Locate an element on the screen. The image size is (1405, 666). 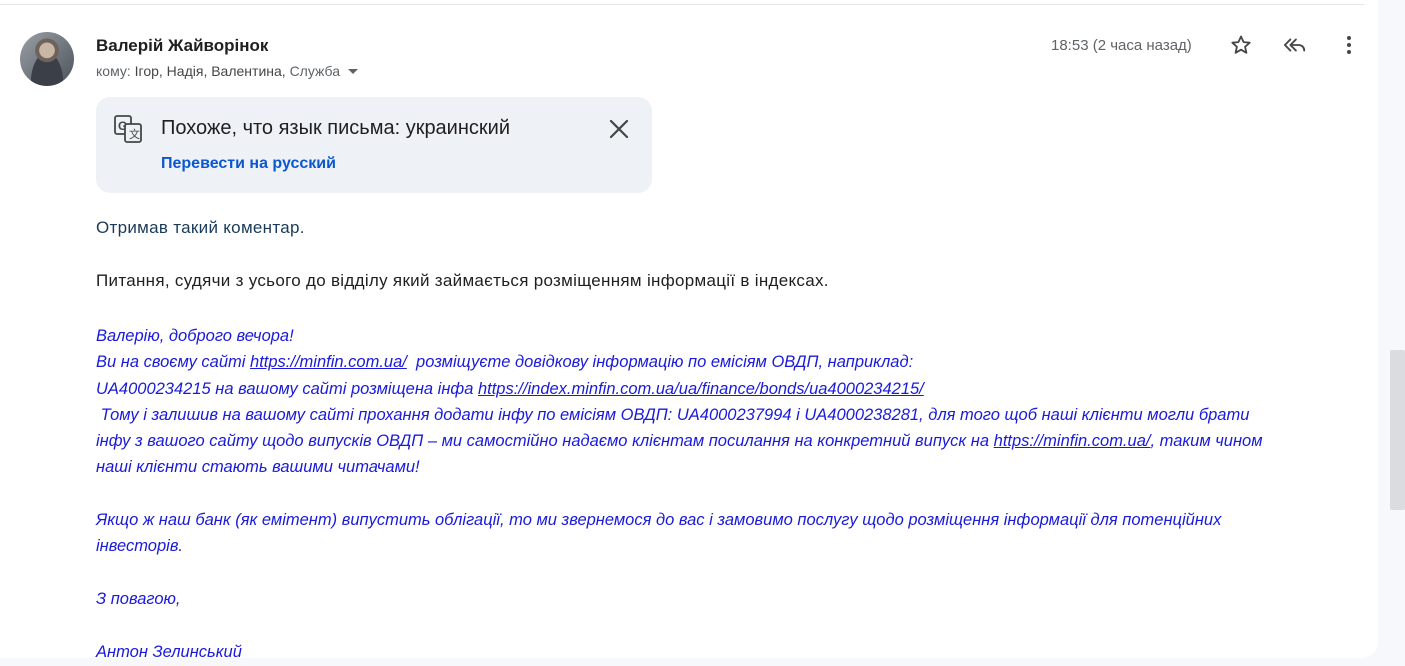
recipients-line: кому: Ігор, Надія, Валентина, Служба is located at coordinates (227, 71).